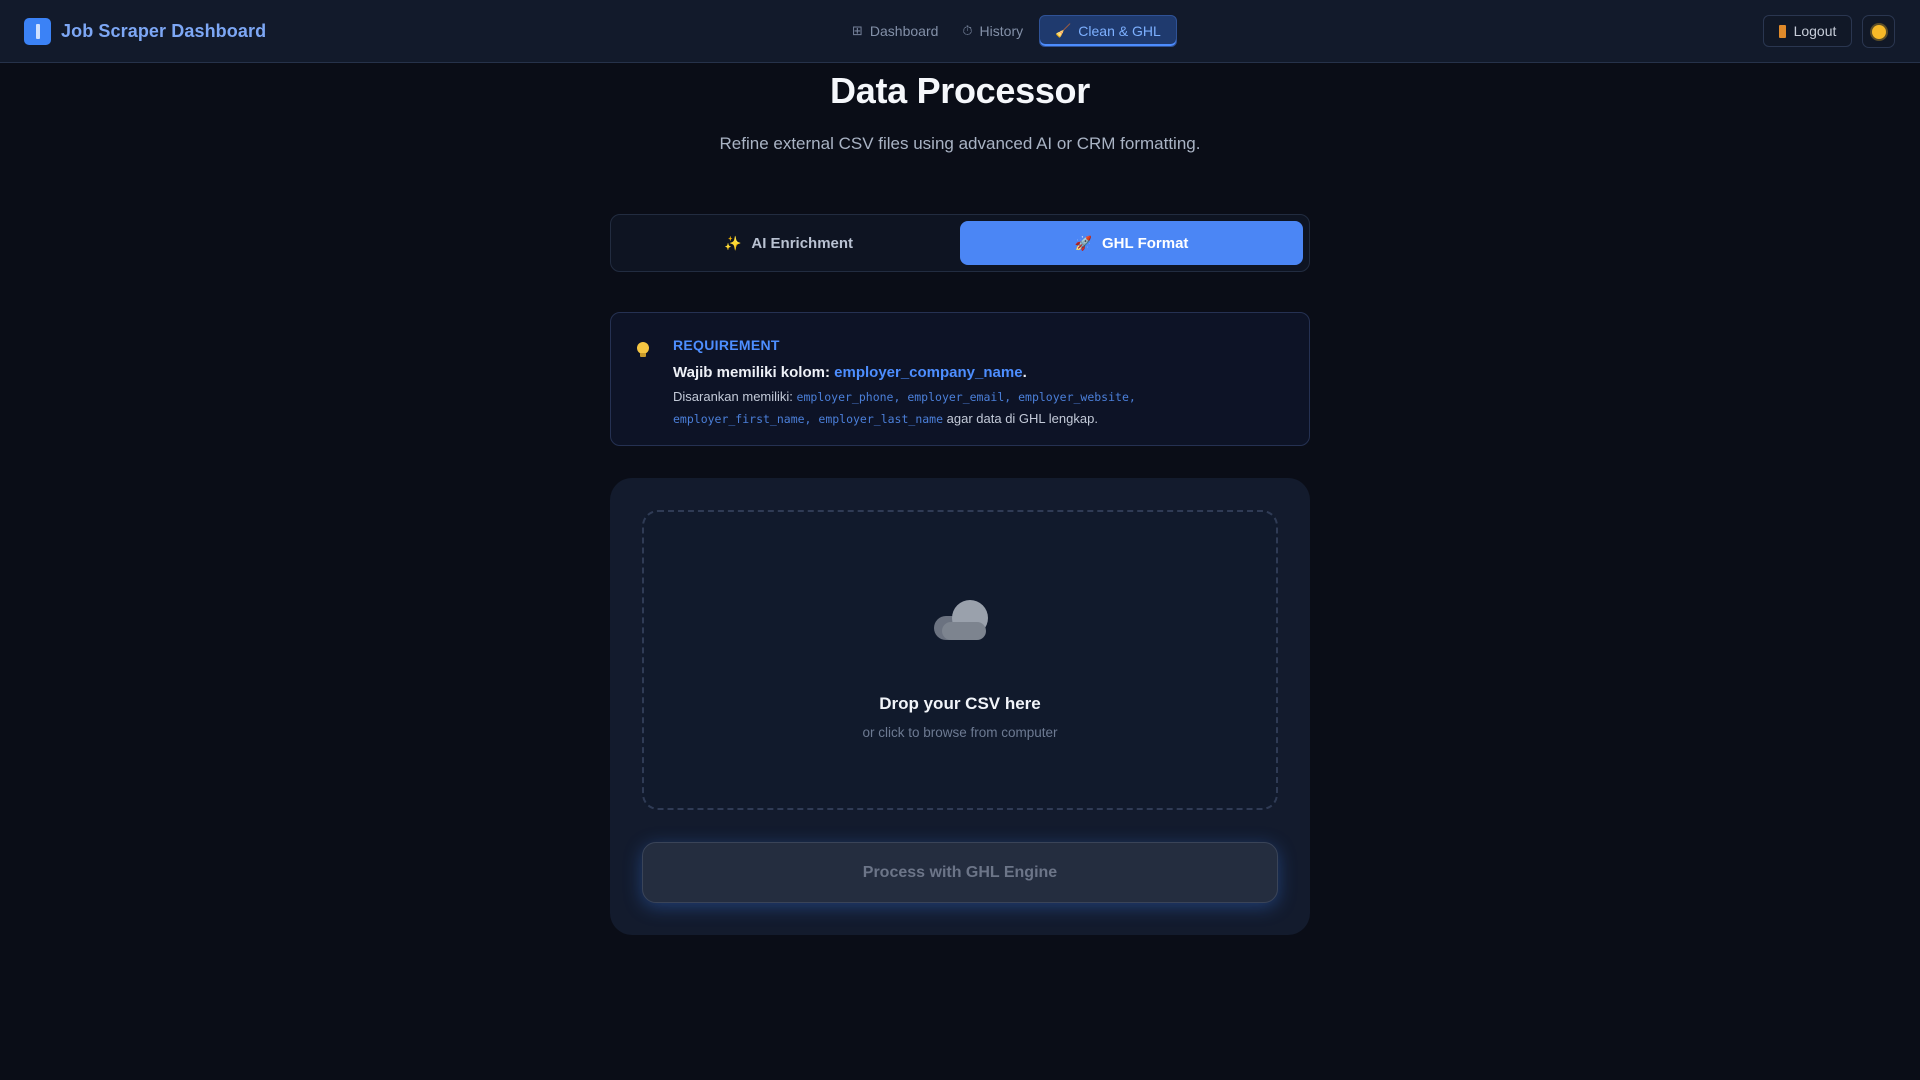 The height and width of the screenshot is (1080, 1920). I want to click on dropzone-title: Drop your CSV here, so click(960, 703).